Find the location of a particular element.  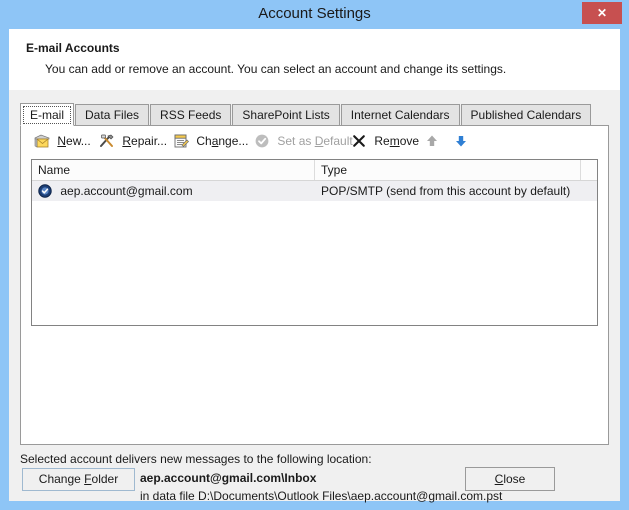

tab-label: Data Files is located at coordinates (112, 115).